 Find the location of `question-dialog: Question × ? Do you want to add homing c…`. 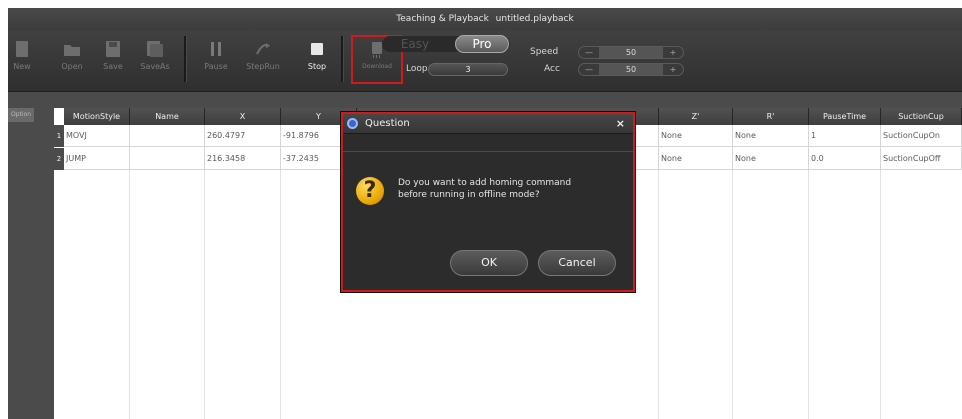

question-dialog: Question × ? Do you want to add homing c… is located at coordinates (488, 202).